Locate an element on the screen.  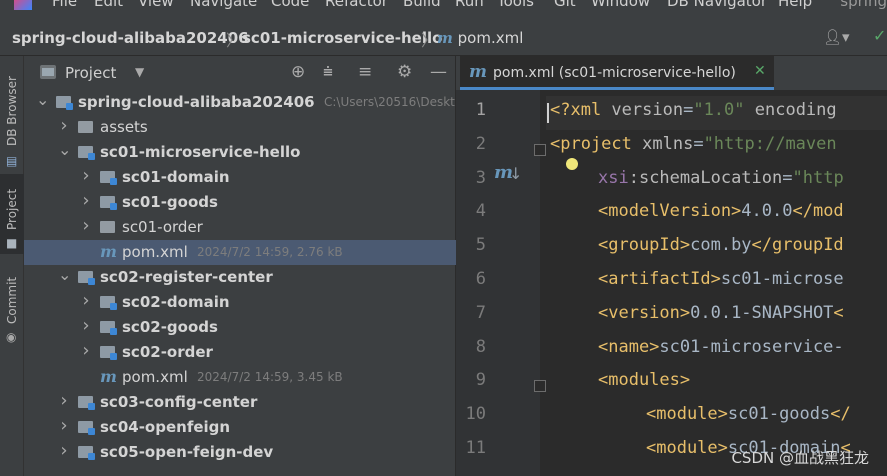
project-window-icon is located at coordinates (48, 72).